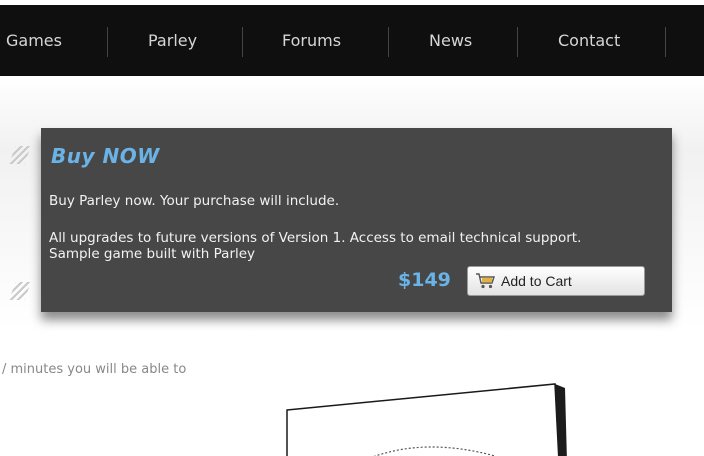  What do you see at coordinates (94, 369) in the screenshot?
I see `intro-text: / minutes you will be able to` at bounding box center [94, 369].